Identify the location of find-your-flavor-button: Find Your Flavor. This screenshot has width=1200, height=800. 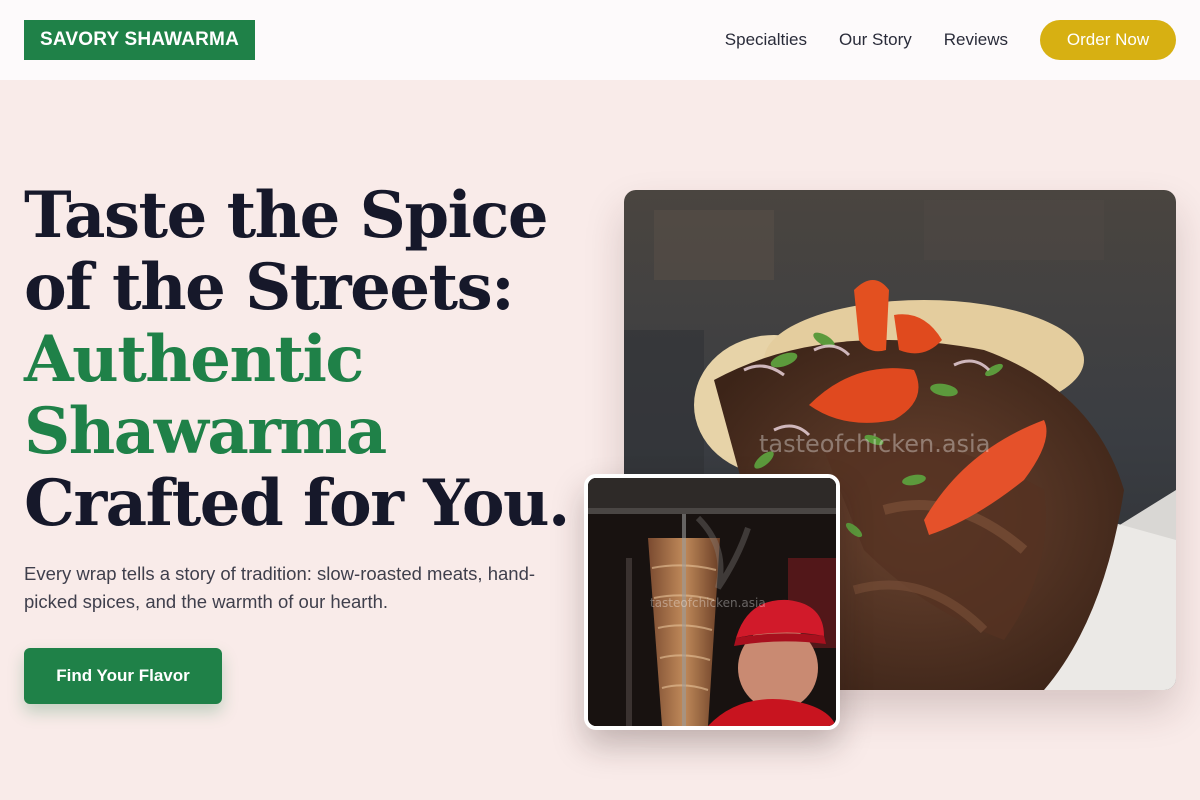
(123, 676).